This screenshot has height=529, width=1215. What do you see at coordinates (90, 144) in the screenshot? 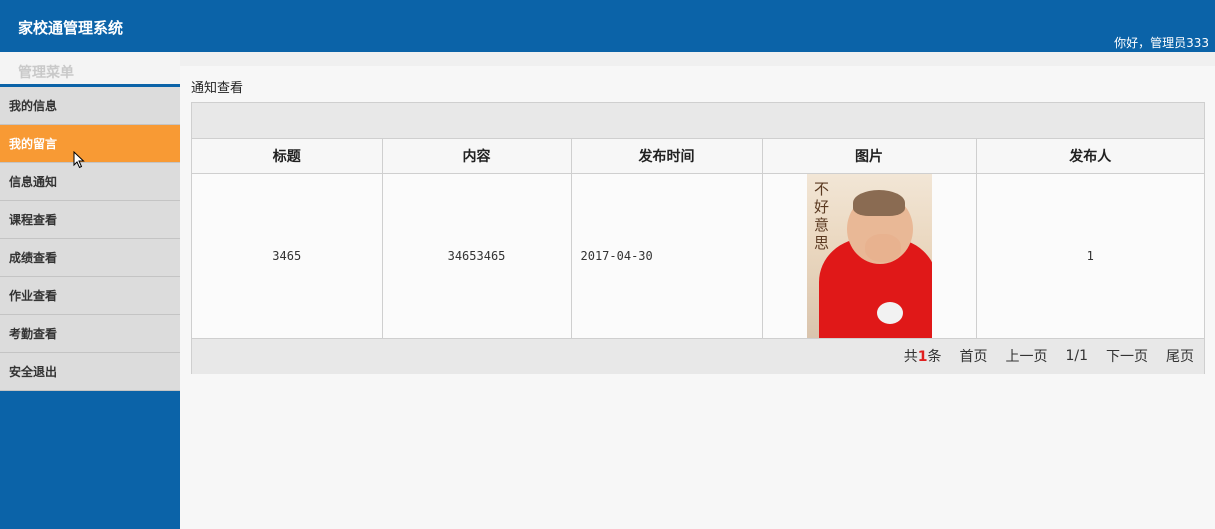
I see `sidebar-item-my-messages: 我的留言` at bounding box center [90, 144].